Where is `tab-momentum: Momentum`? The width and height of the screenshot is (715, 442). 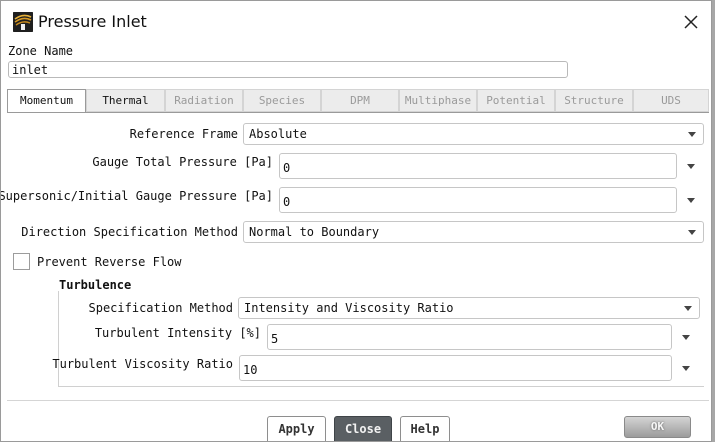
tab-momentum: Momentum is located at coordinates (46, 101).